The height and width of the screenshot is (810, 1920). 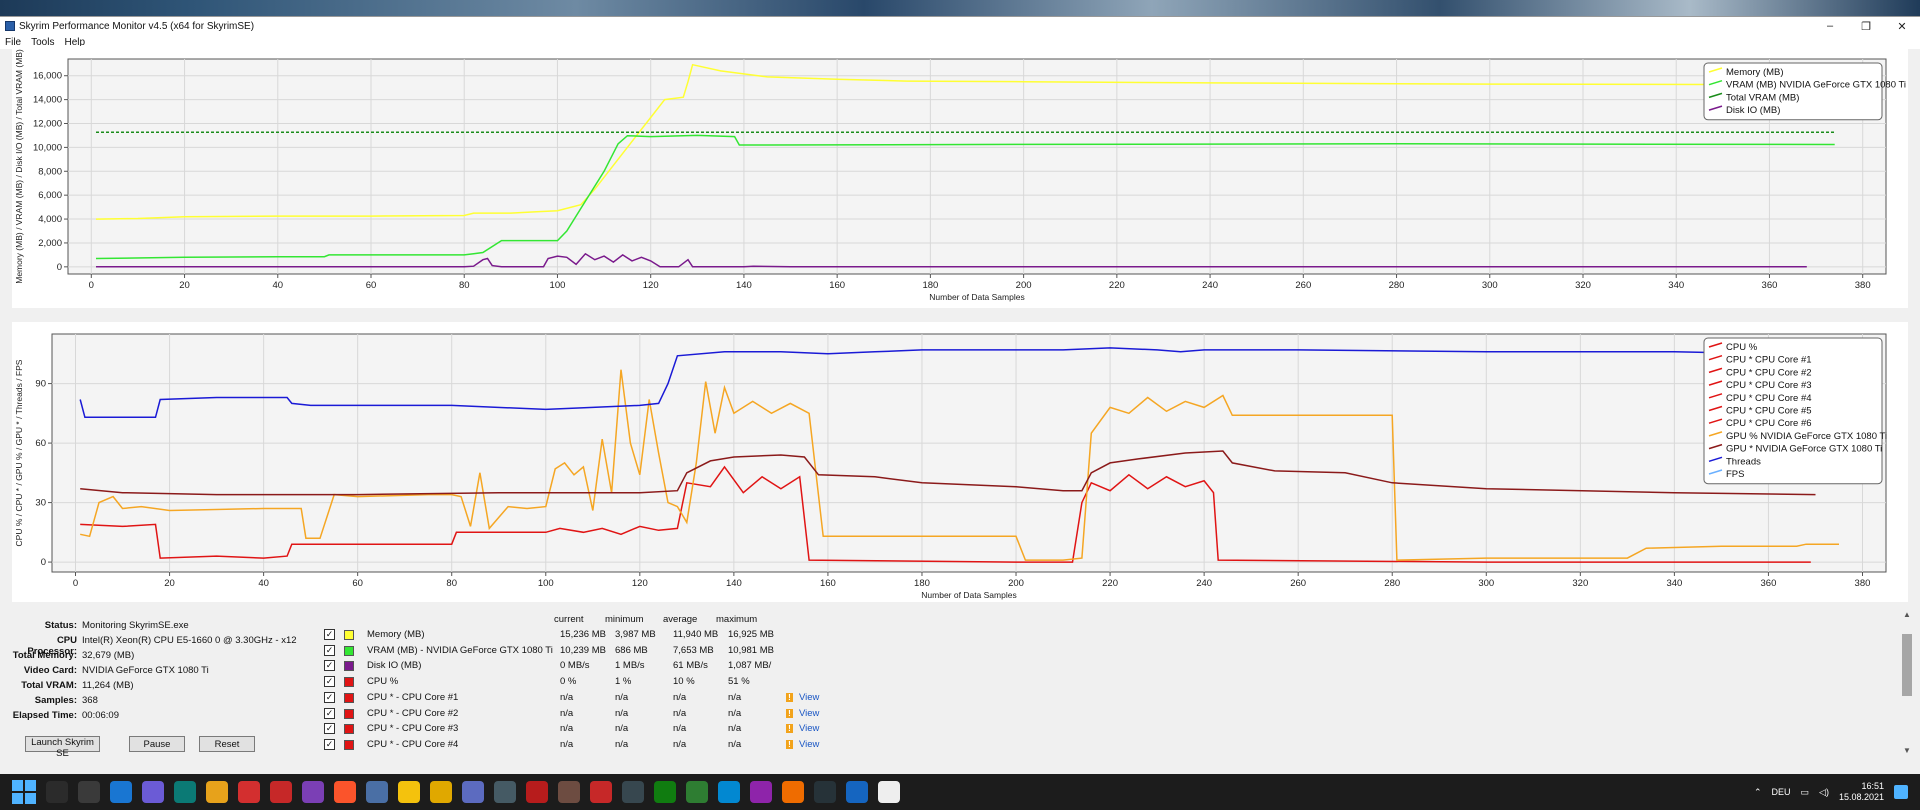 I want to click on elapsed-time-row: Elapsed Time: 00:06:09, so click(x=65, y=717).